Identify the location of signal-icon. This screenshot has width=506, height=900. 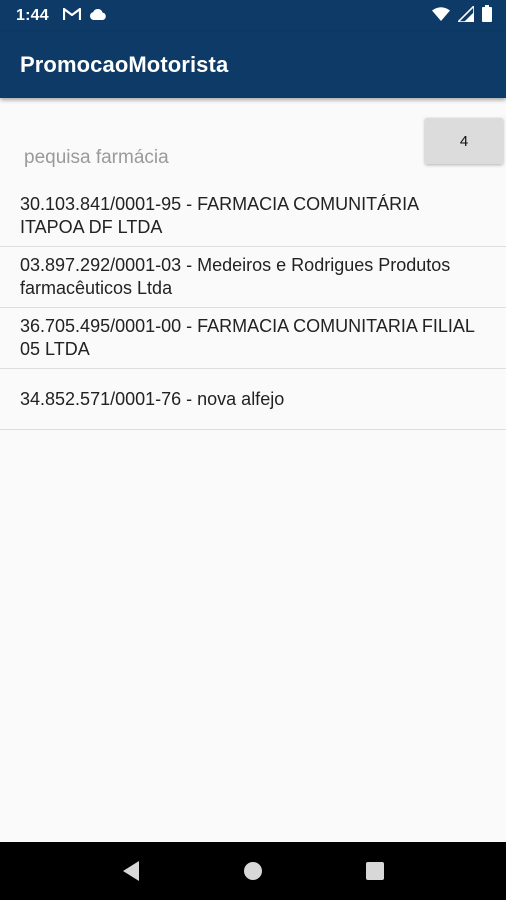
(465, 15).